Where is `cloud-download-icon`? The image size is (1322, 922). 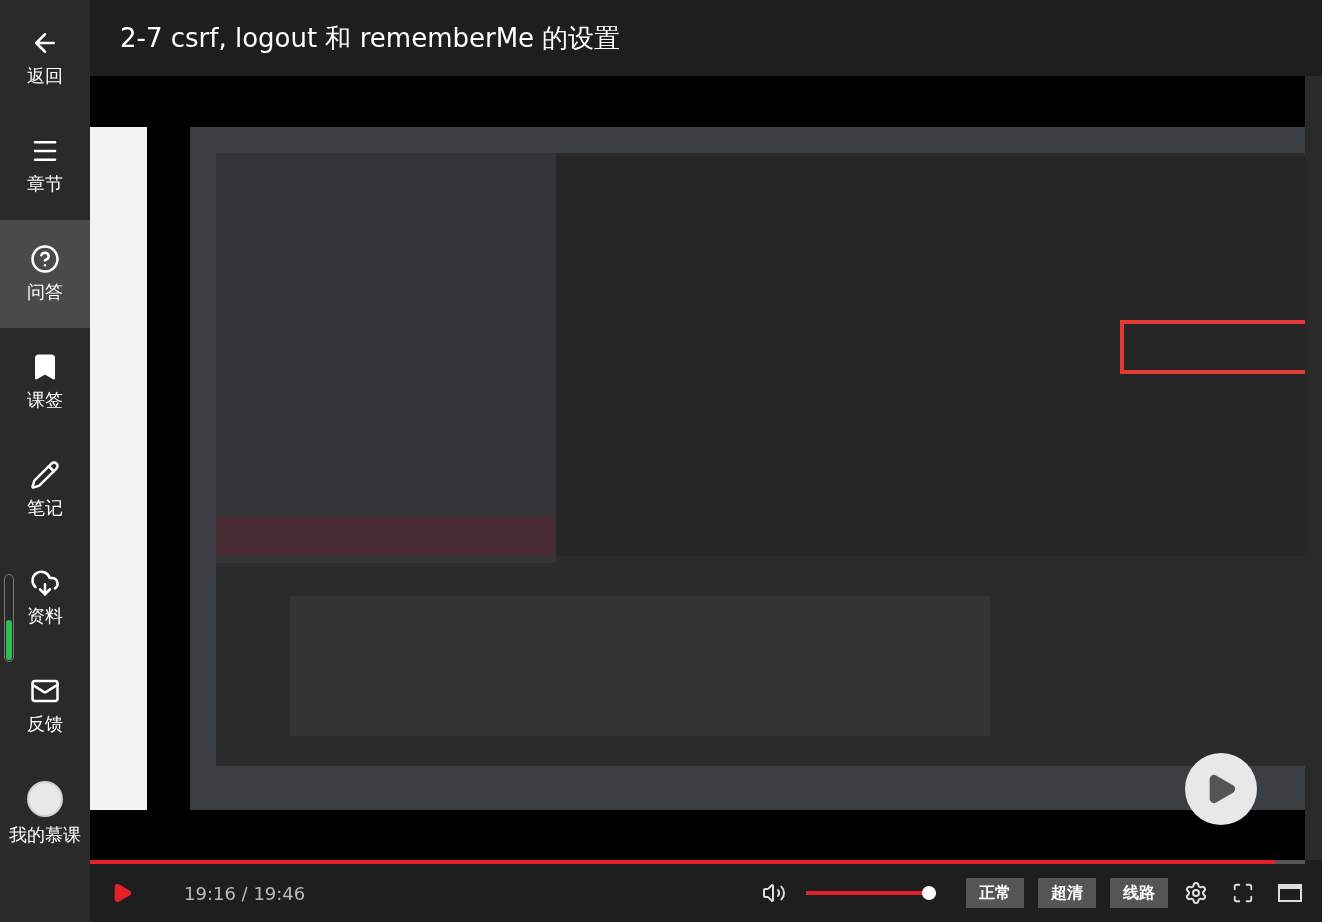
cloud-download-icon is located at coordinates (45, 582).